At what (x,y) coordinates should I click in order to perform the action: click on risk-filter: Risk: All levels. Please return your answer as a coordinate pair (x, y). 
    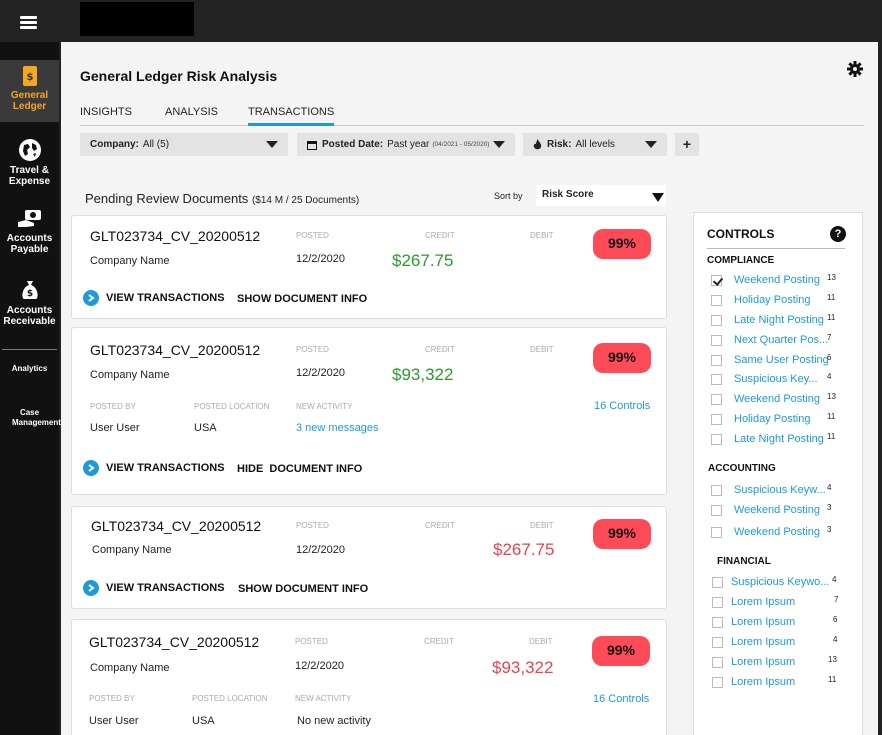
    Looking at the image, I should click on (595, 144).